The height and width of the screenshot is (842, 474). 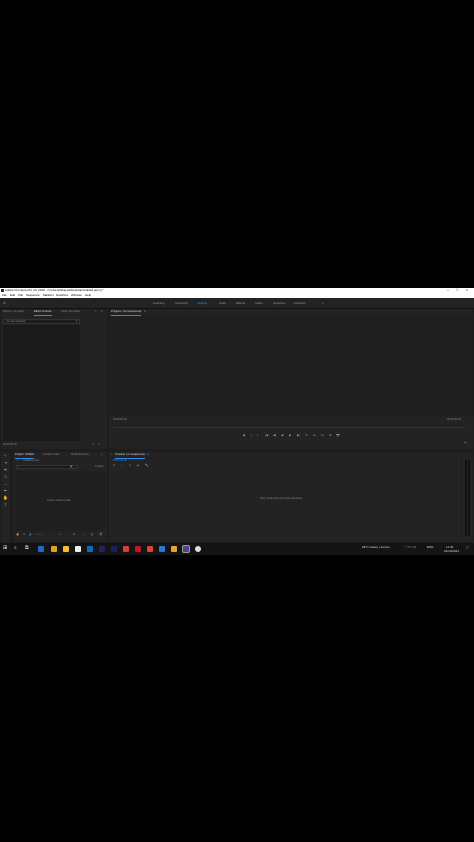 I want to click on program-scrubber, so click(x=289, y=427).